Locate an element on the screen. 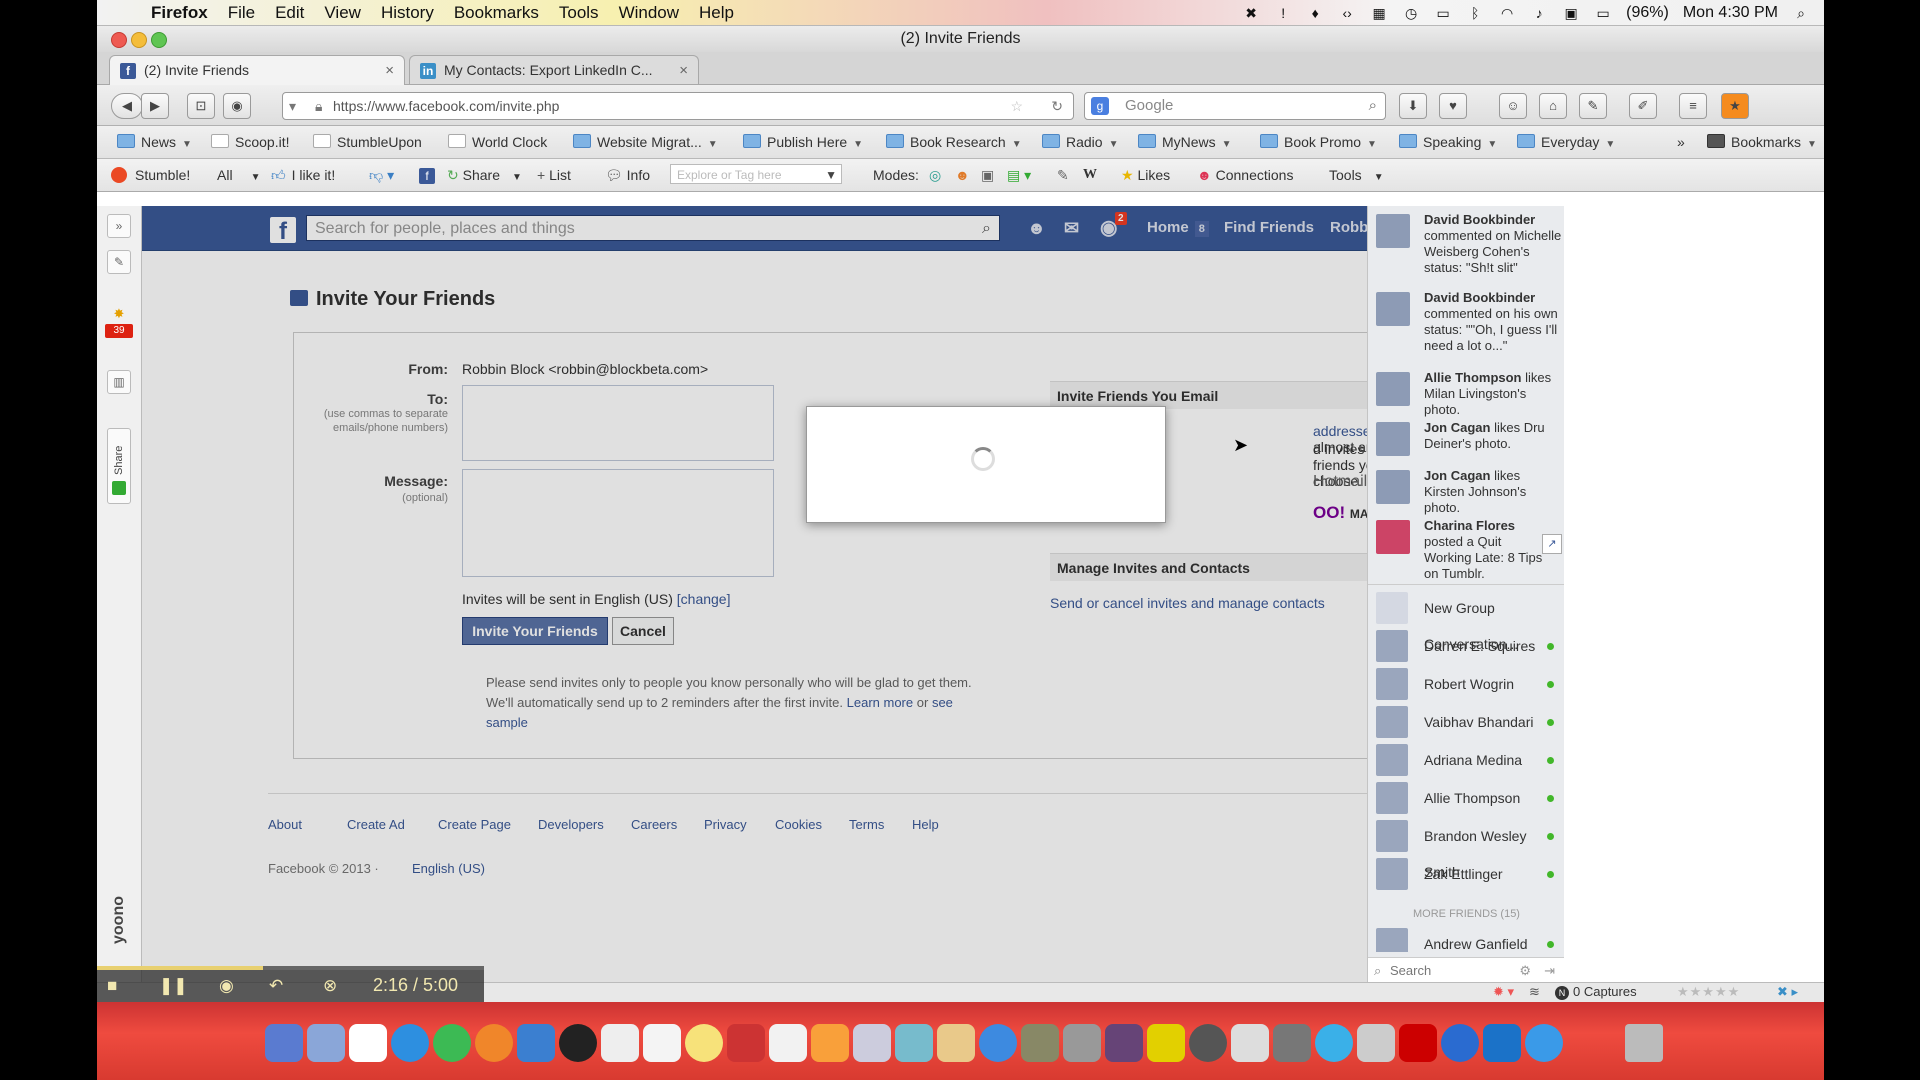  stop-video-icon: ■ is located at coordinates (112, 986).